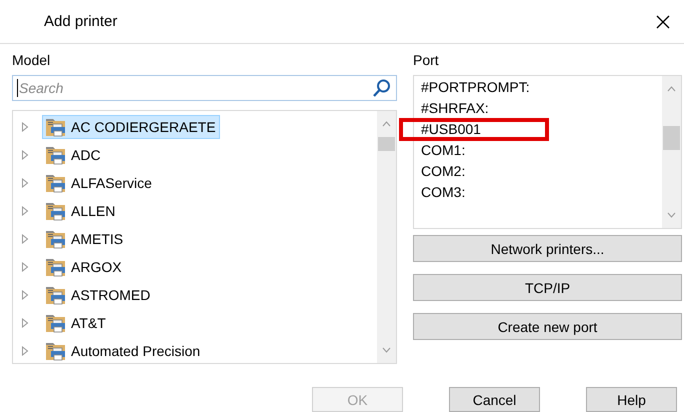 The image size is (684, 412). What do you see at coordinates (84, 267) in the screenshot?
I see `model-tree-item: ARGOX` at bounding box center [84, 267].